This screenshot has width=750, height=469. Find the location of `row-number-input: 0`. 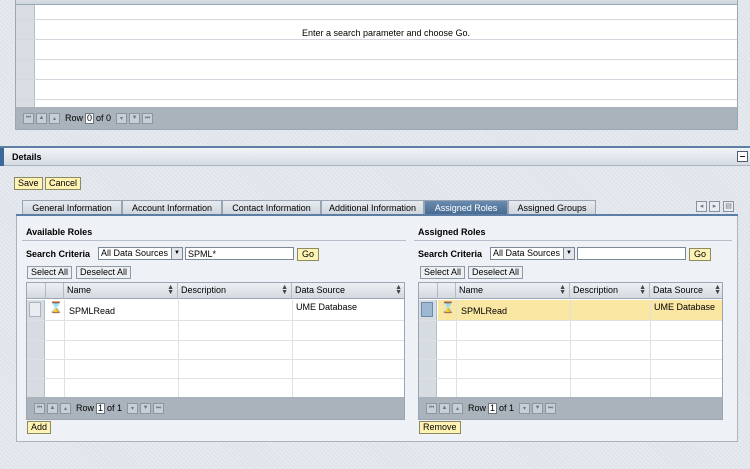

row-number-input: 0 is located at coordinates (90, 118).